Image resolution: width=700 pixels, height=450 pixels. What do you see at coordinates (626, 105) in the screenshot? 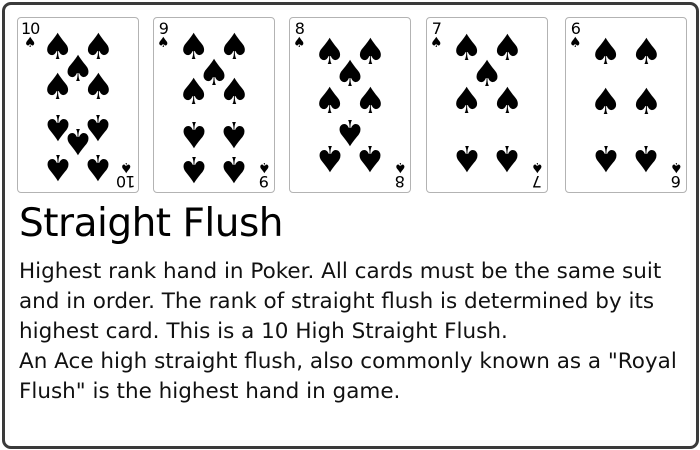
I see `playing-card: 6 ♠ 6 ♠ ♠ ♠ ♠ ♠ ♠ ♠` at bounding box center [626, 105].